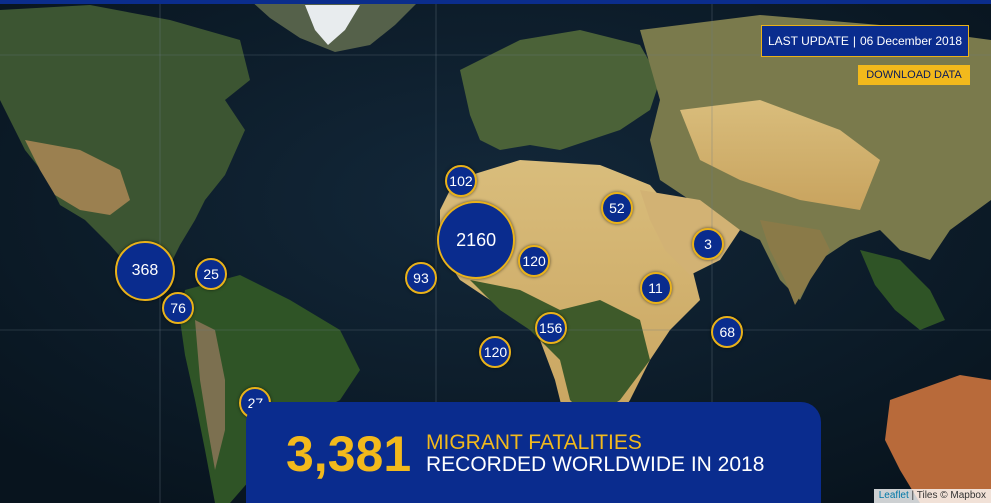 This screenshot has width=991, height=503. I want to click on download-data-button: DOWNLOAD DATA, so click(914, 75).